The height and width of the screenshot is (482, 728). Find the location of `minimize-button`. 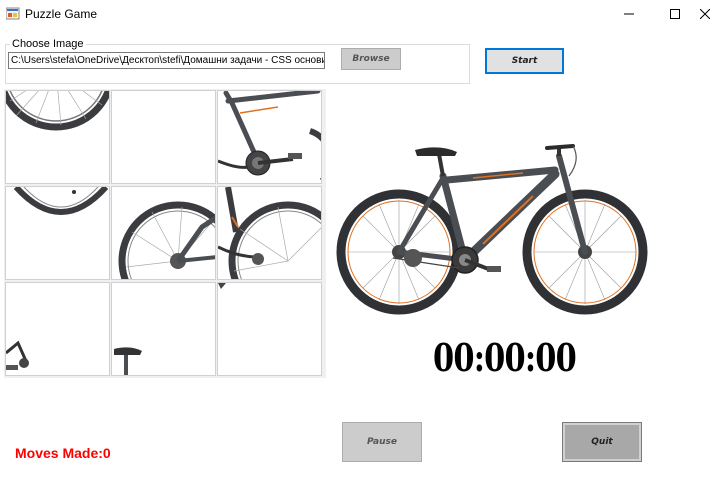

minimize-button is located at coordinates (629, 14).